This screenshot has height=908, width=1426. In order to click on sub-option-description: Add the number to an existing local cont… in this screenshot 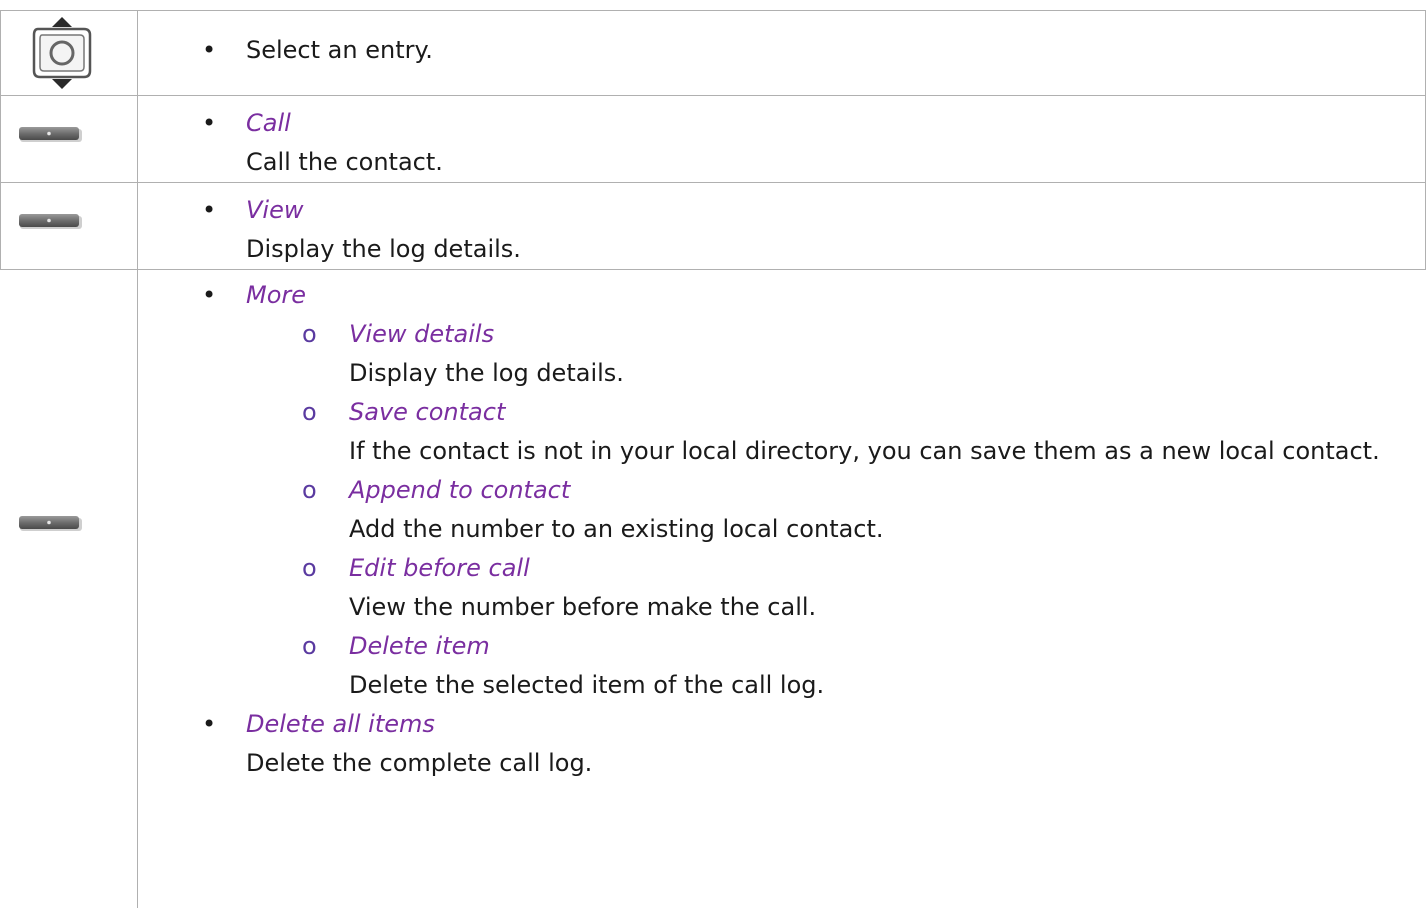, I will do `click(616, 529)`.